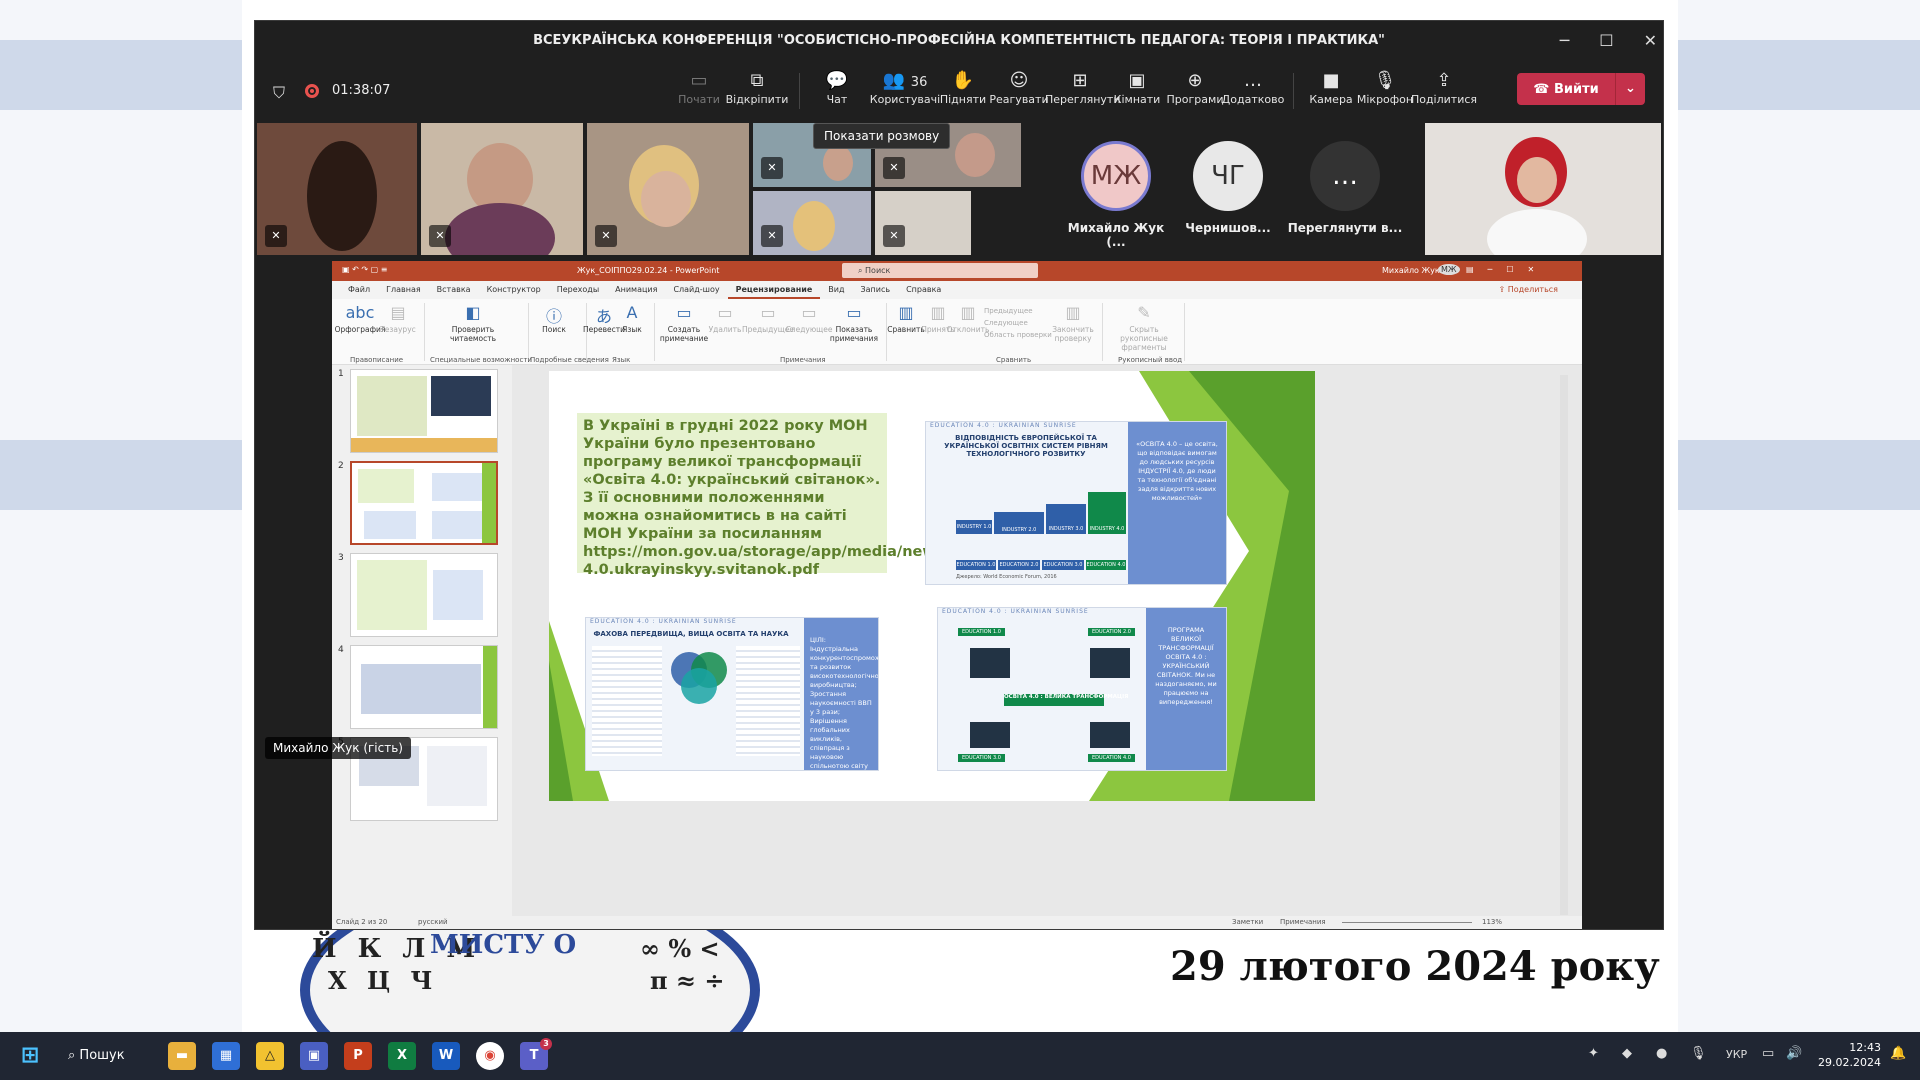 This screenshot has width=1920, height=1080. I want to click on comments-button: Примечания, so click(1303, 922).